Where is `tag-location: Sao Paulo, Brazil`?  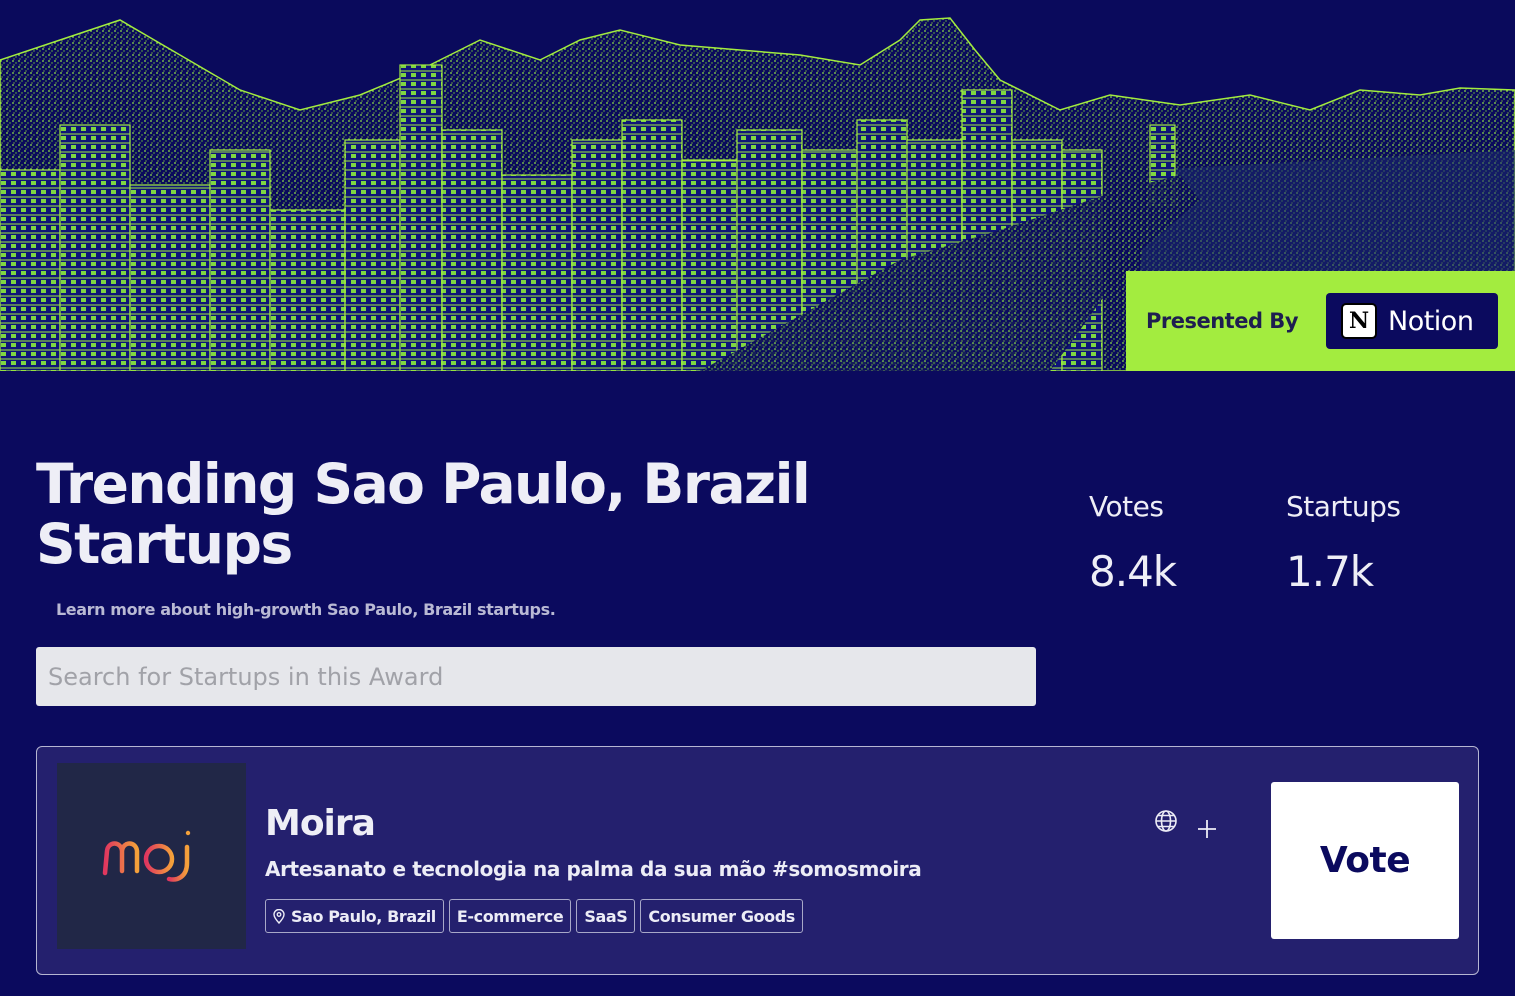 tag-location: Sao Paulo, Brazil is located at coordinates (354, 916).